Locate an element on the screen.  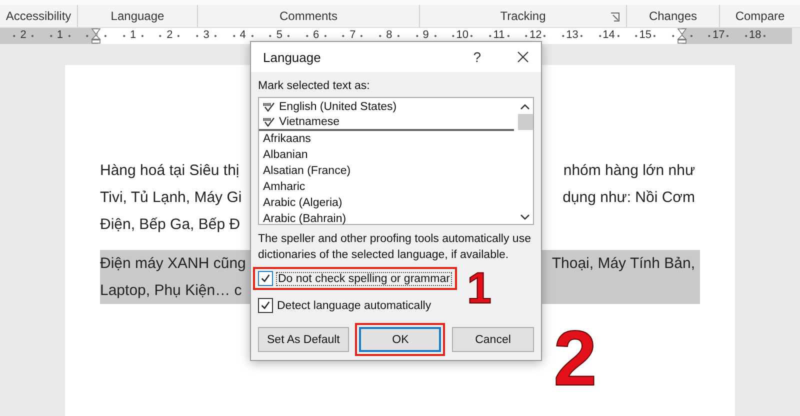
language-item: Vietnamese is located at coordinates (386, 123).